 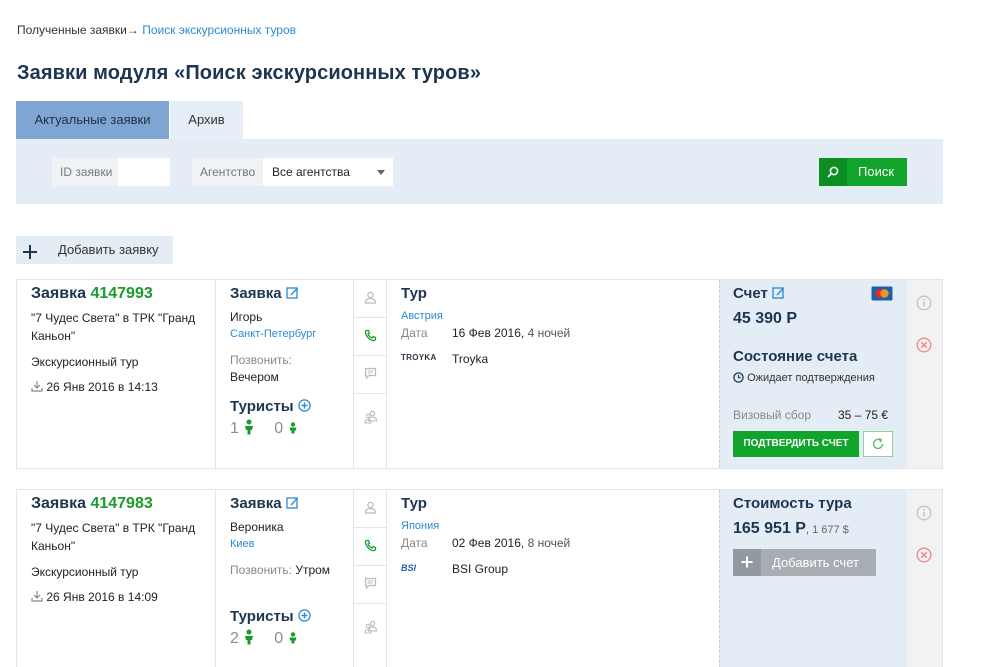 I want to click on bill-status-title: Состояние счета, so click(x=795, y=356).